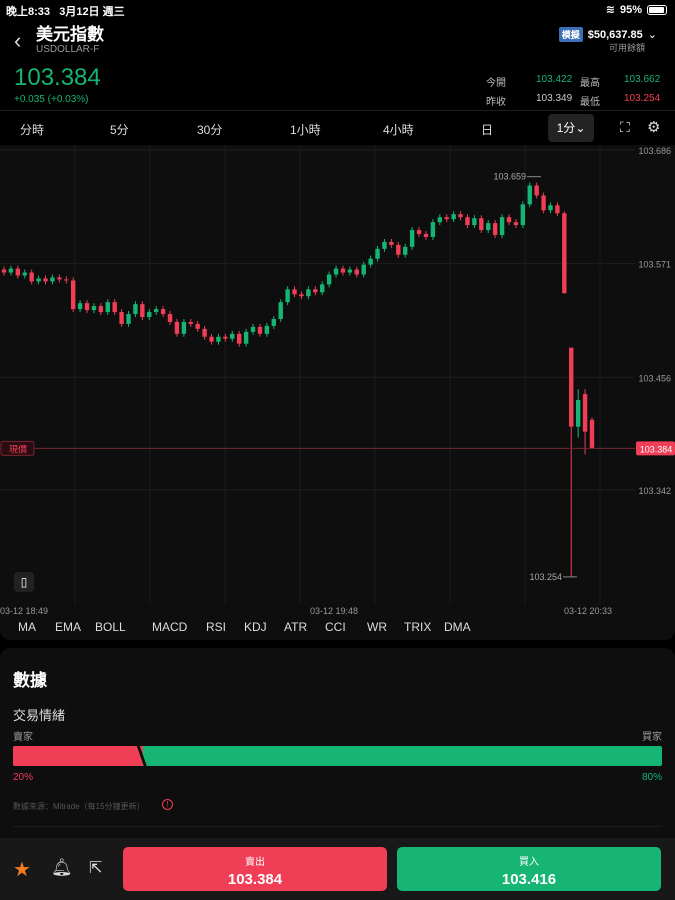  Describe the element at coordinates (110, 627) in the screenshot. I see `indicator-boll: BOLL` at that location.